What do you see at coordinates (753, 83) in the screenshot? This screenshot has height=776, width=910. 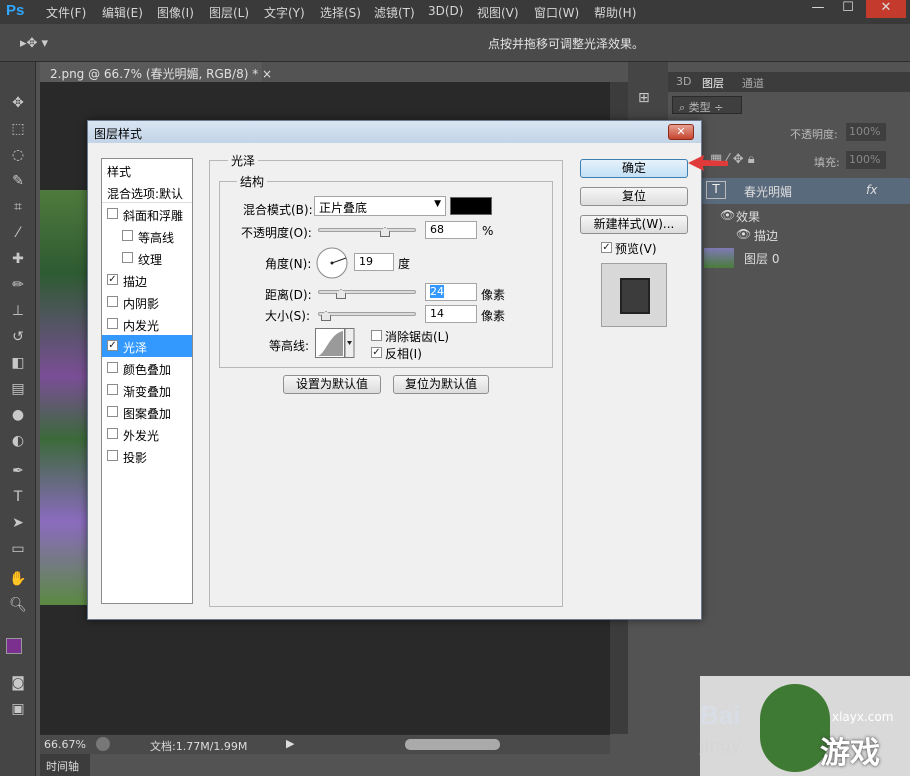 I see `tab-channels: 通道` at bounding box center [753, 83].